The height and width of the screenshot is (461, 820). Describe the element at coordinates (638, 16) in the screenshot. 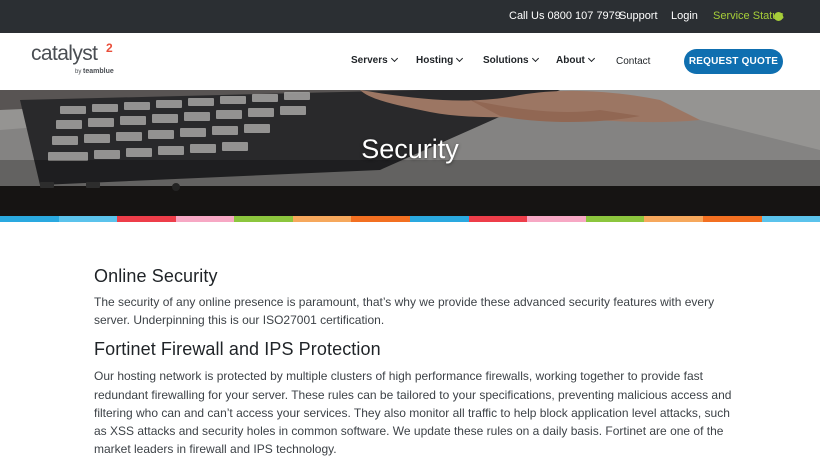

I see `support-link: Support` at that location.